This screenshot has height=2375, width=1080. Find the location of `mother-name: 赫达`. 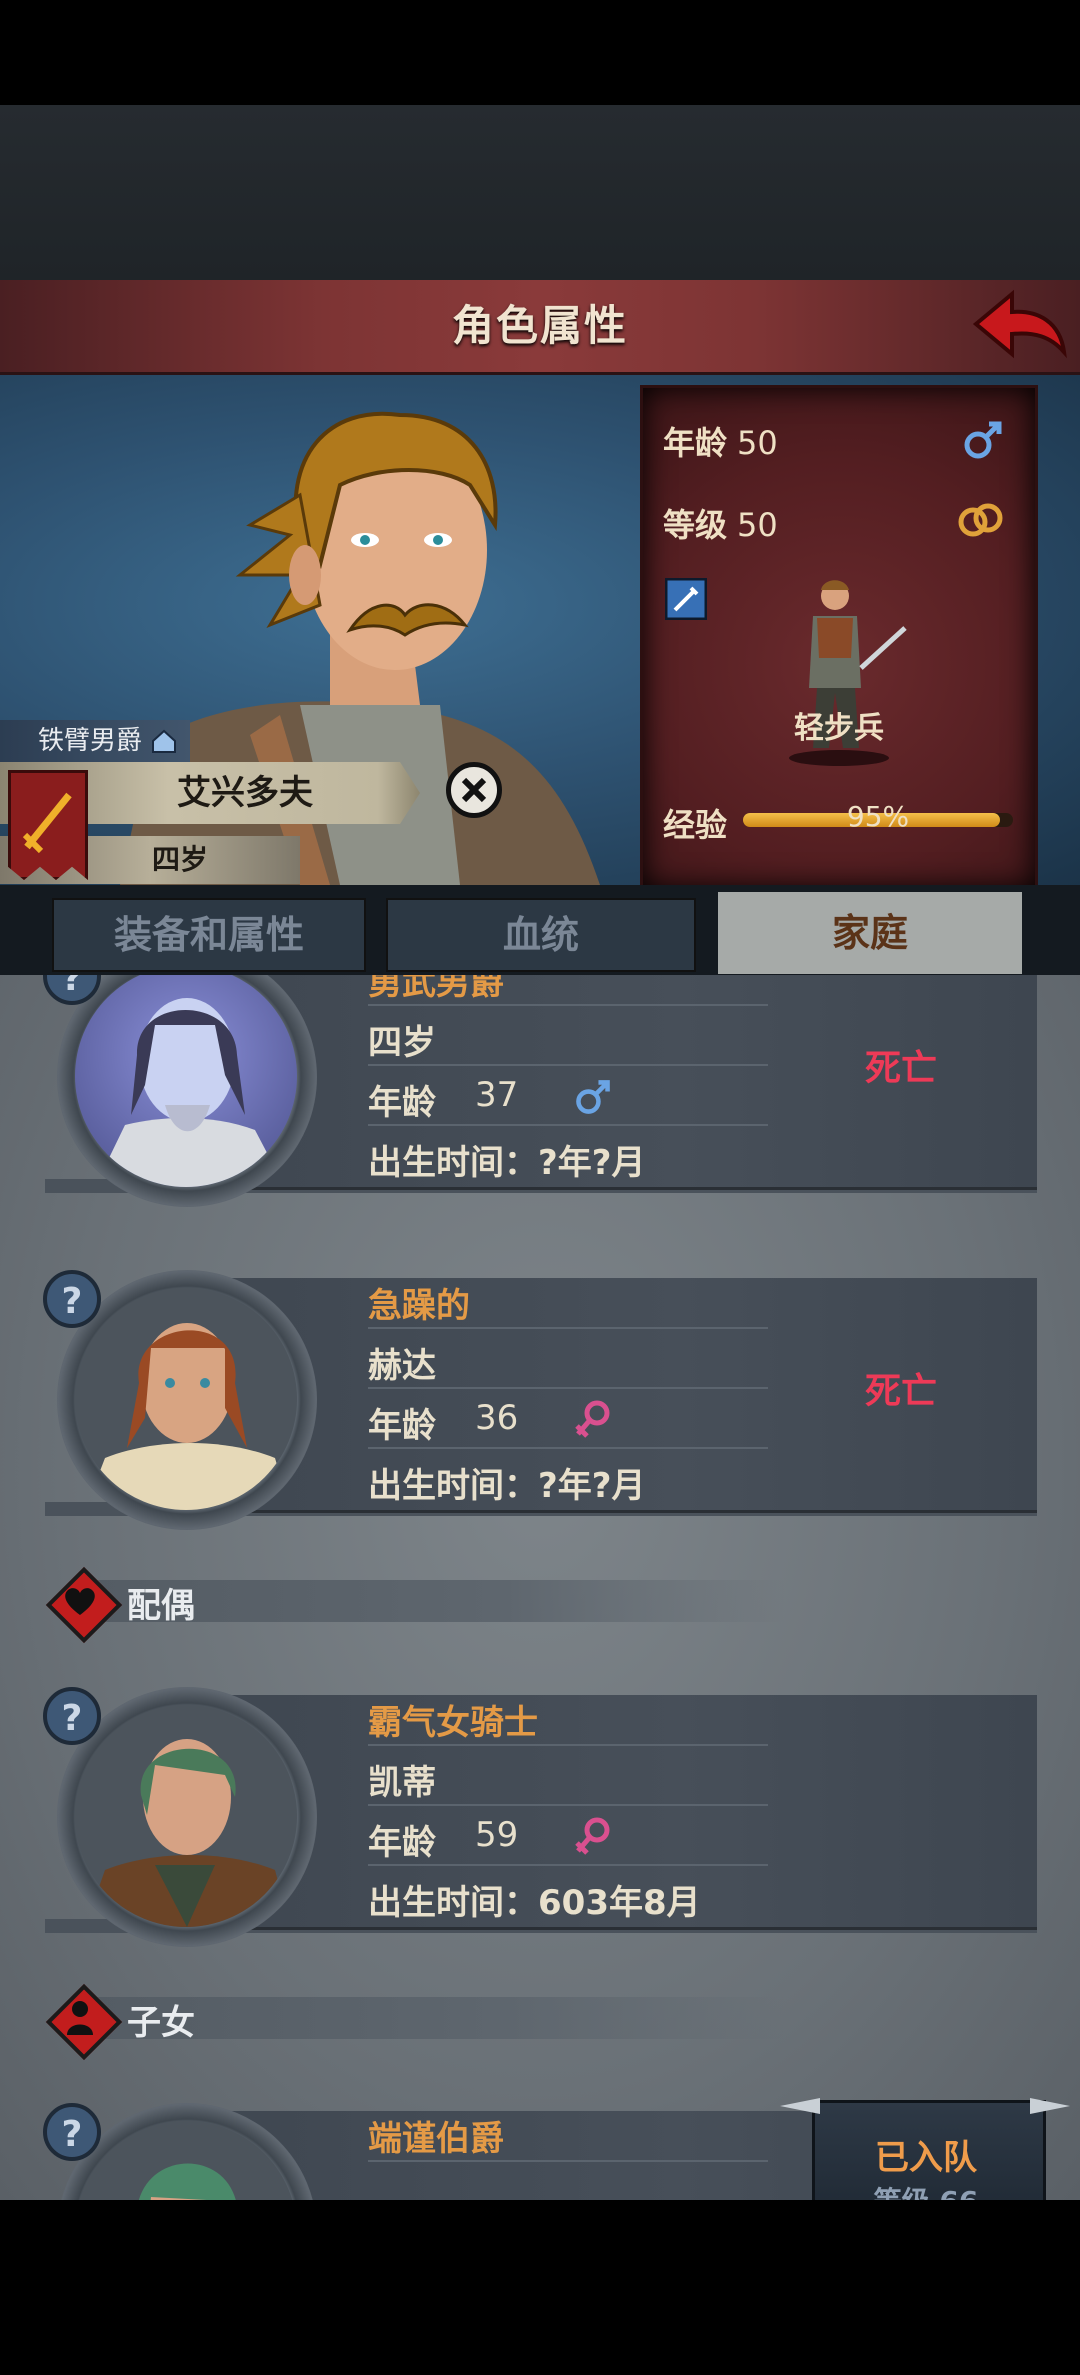

mother-name: 赫达 is located at coordinates (402, 1366).